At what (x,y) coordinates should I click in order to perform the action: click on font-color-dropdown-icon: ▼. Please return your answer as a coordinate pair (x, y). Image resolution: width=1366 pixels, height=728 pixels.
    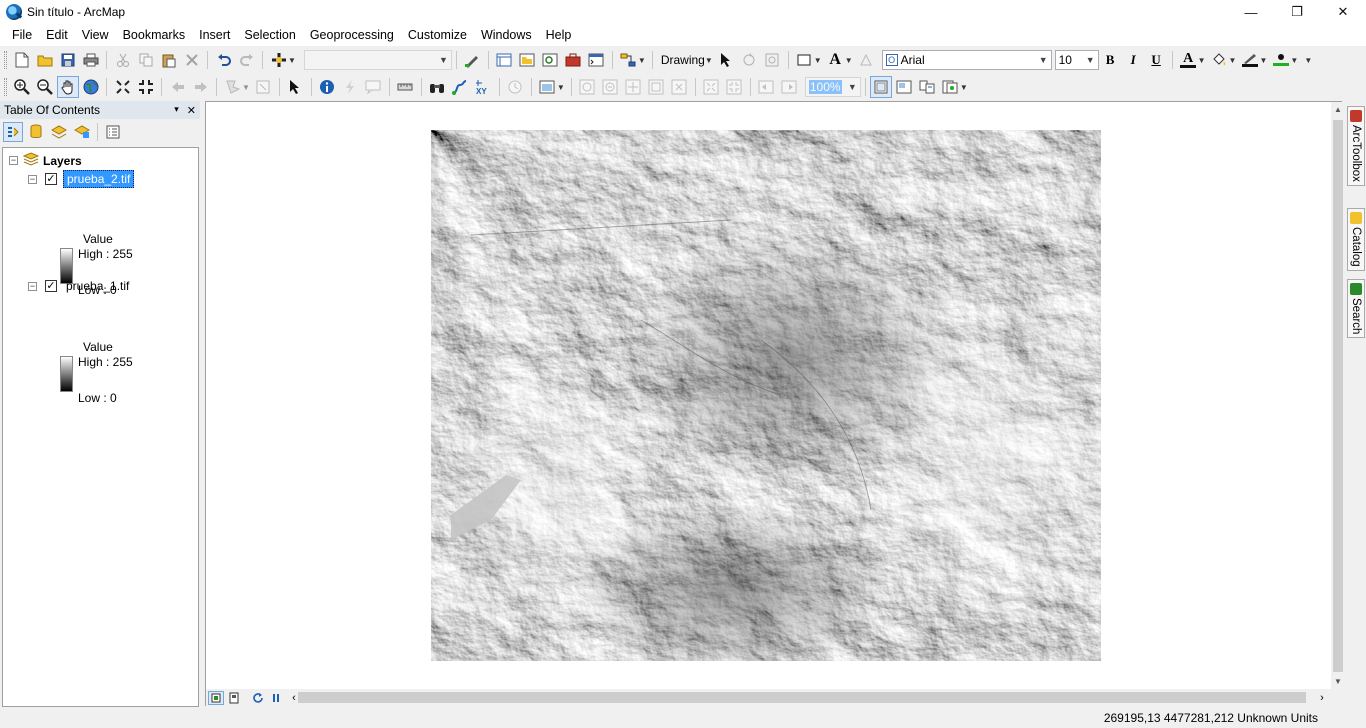
    Looking at the image, I should click on (1202, 60).